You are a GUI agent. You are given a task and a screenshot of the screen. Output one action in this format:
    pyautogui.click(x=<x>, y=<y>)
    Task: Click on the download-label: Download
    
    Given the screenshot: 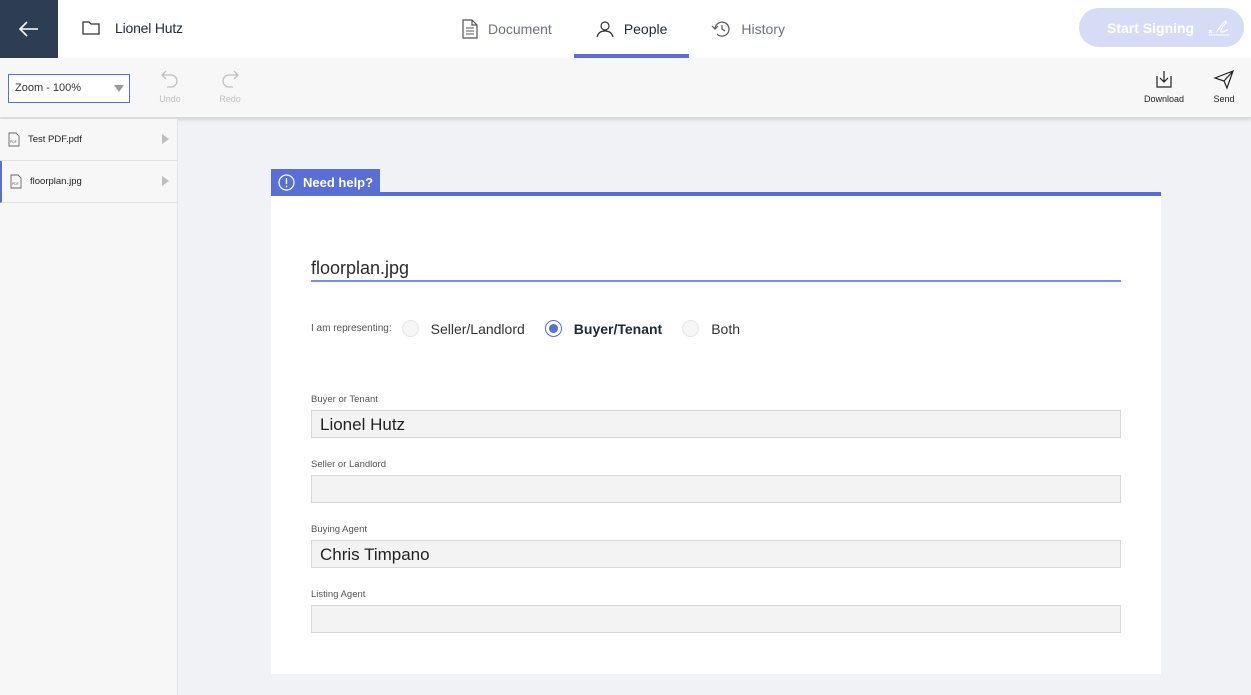 What is the action you would take?
    pyautogui.click(x=1164, y=99)
    